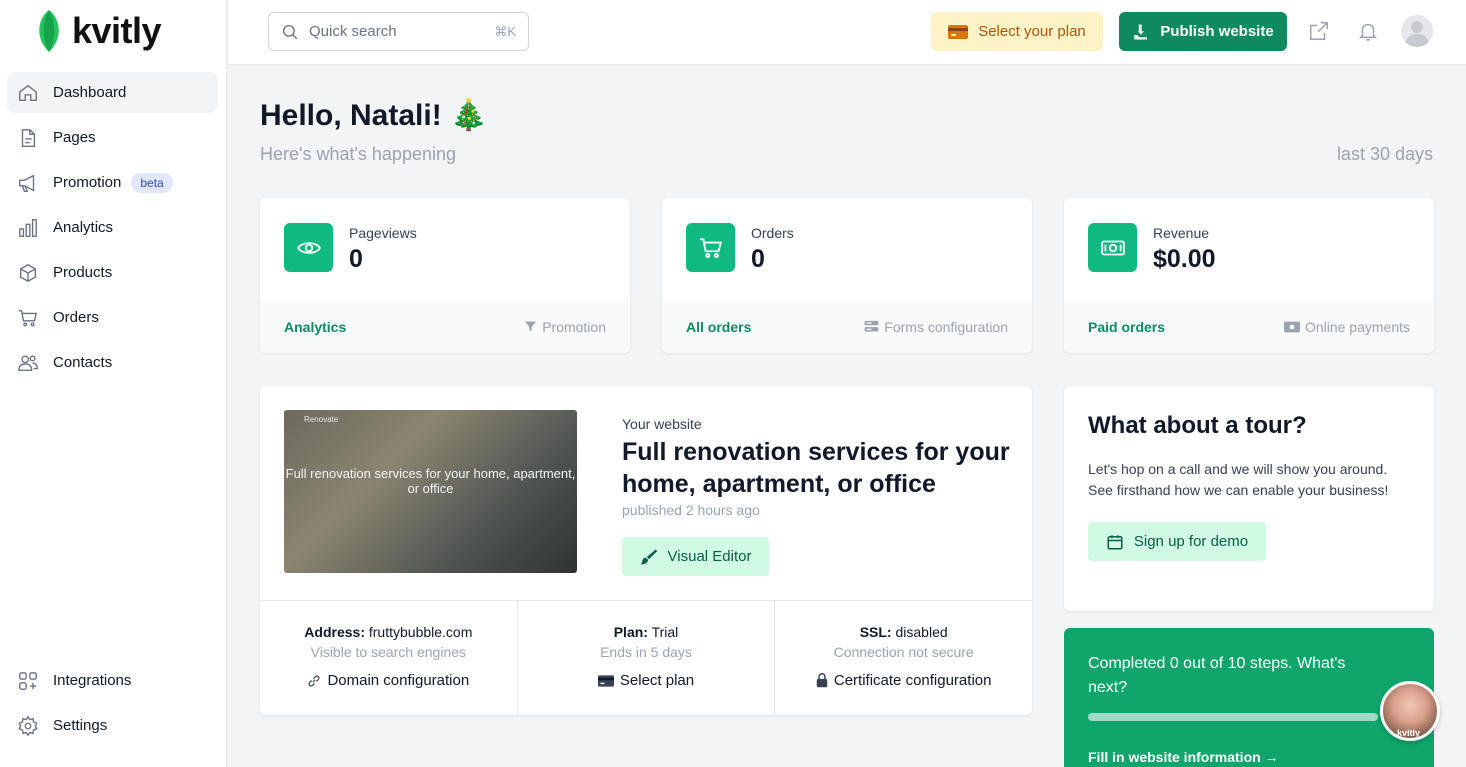 The image size is (1466, 767). Describe the element at coordinates (28, 317) in the screenshot. I see `cart-icon` at that location.